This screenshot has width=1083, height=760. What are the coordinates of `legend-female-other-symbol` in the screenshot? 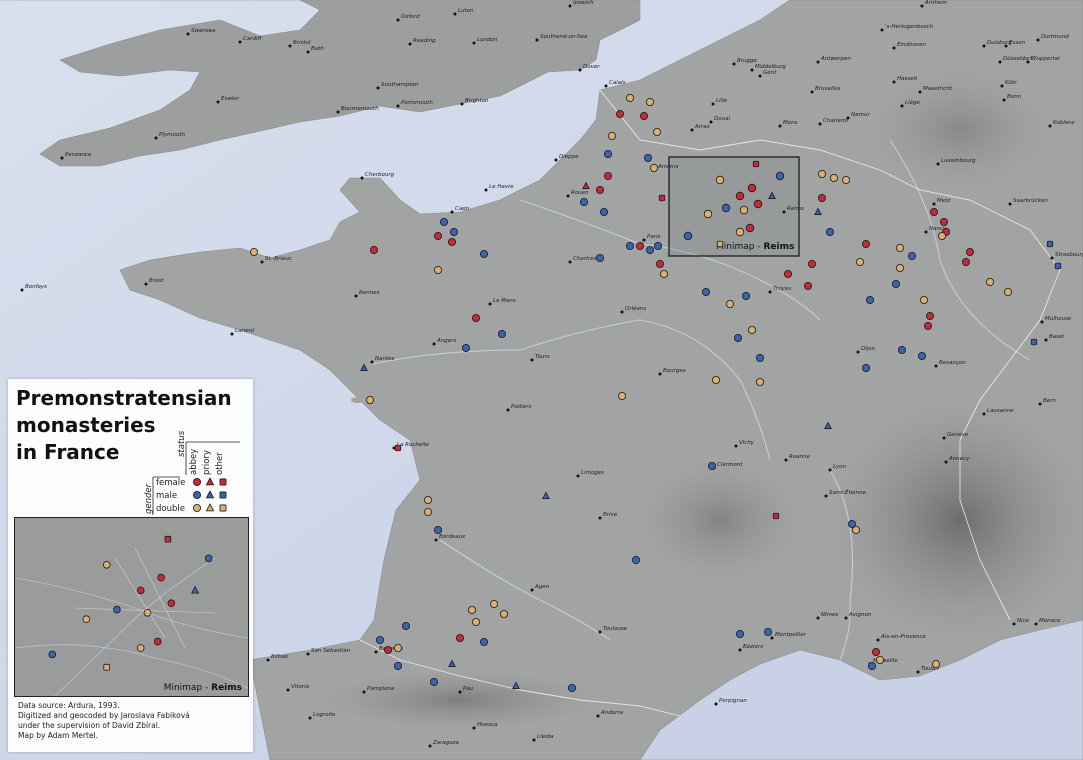 It's located at (223, 482).